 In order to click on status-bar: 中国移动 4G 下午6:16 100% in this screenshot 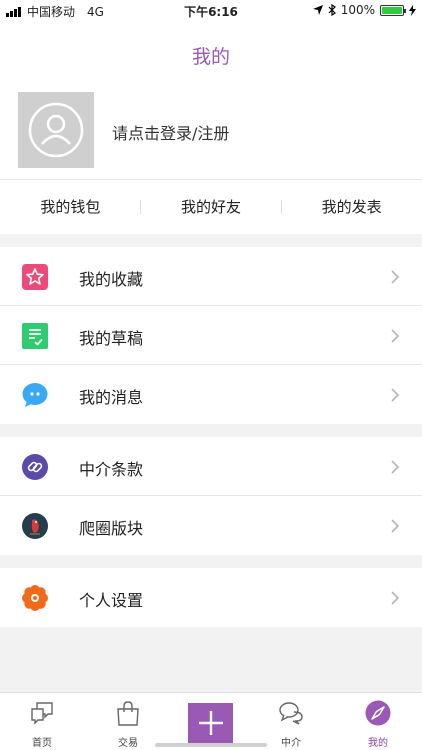, I will do `click(211, 11)`.